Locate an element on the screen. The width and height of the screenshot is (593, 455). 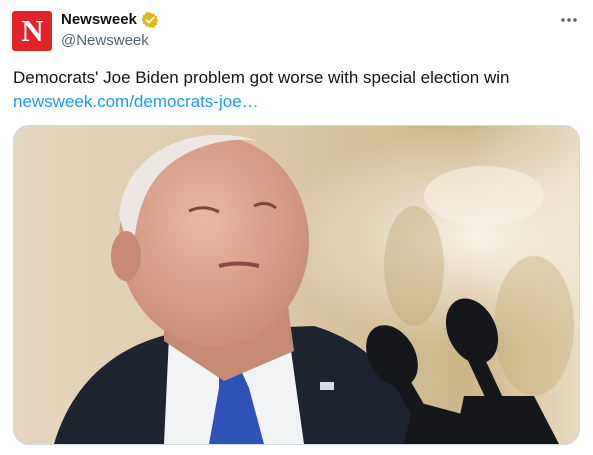
avatar-letter: N is located at coordinates (32, 30).